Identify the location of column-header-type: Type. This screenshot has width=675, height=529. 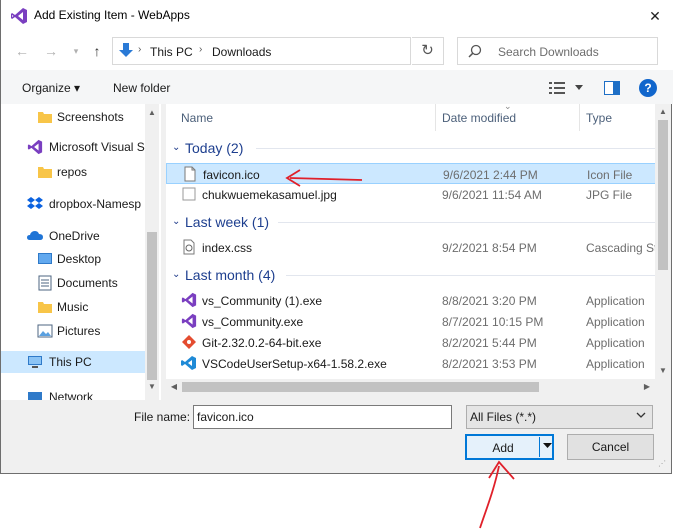
(613, 117).